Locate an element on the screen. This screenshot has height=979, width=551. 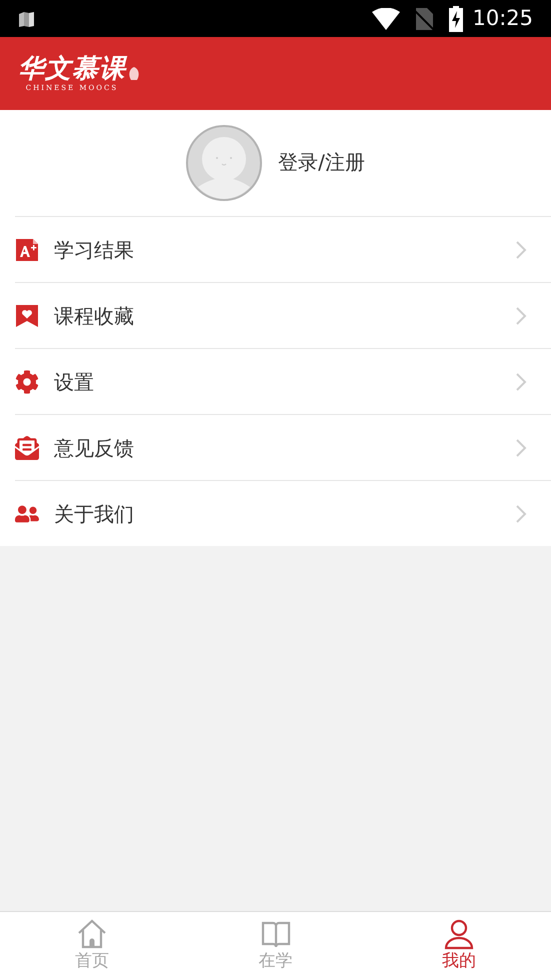
wifi-icon is located at coordinates (386, 19).